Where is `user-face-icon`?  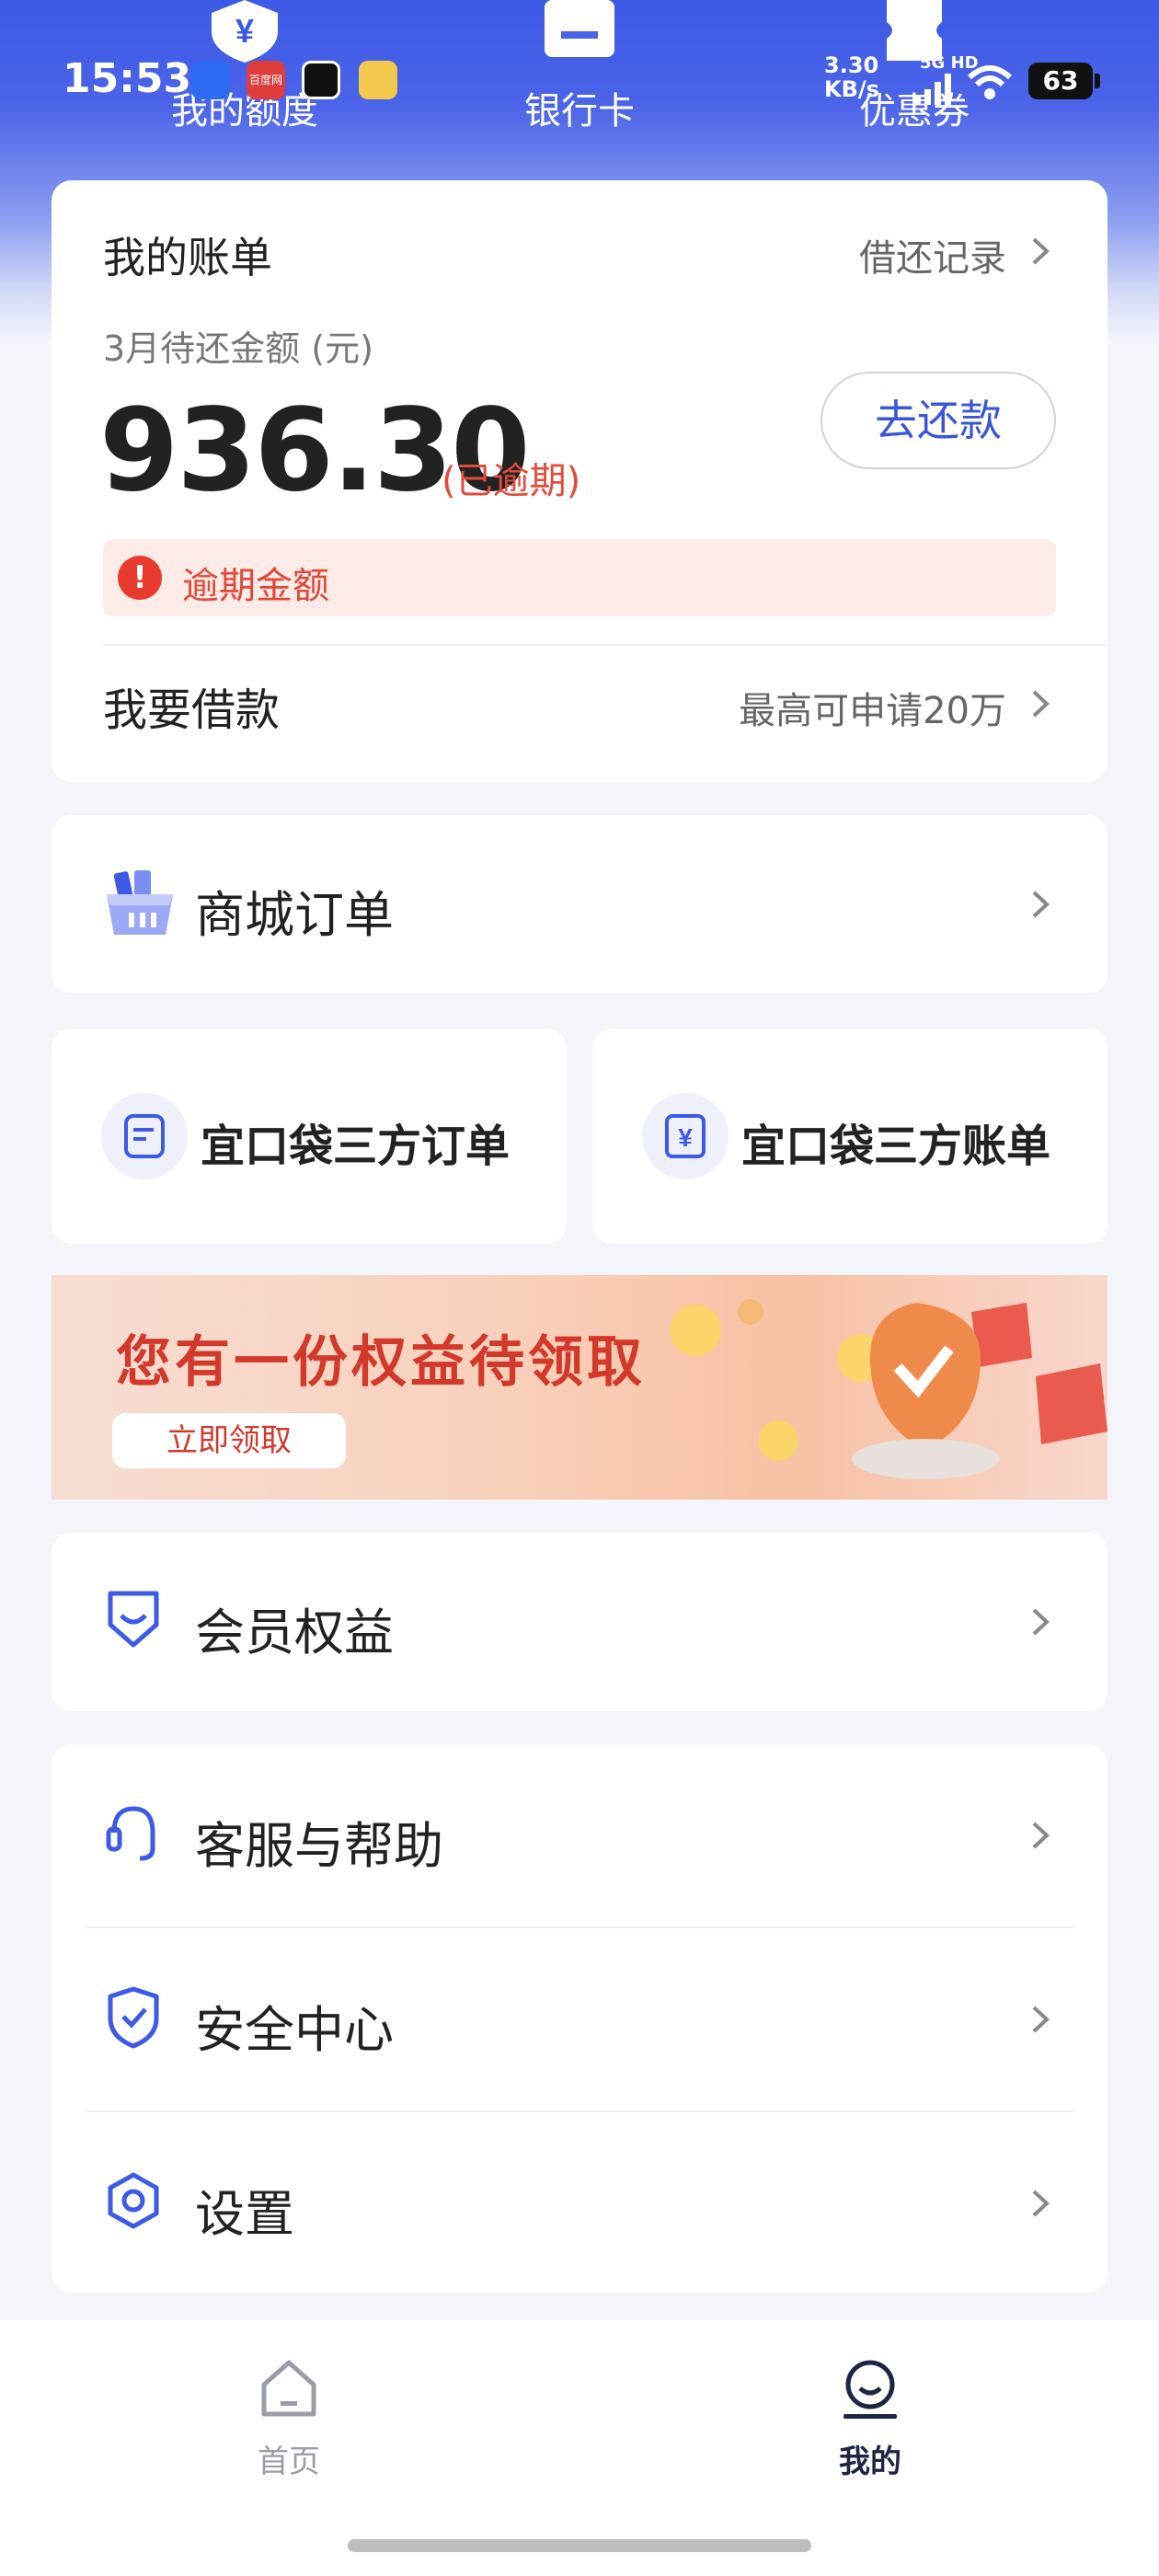 user-face-icon is located at coordinates (870, 2389).